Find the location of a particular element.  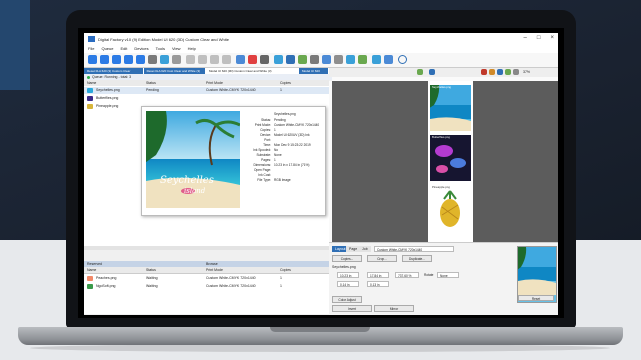

job-name: Peaches.png is located at coordinates (106, 278).